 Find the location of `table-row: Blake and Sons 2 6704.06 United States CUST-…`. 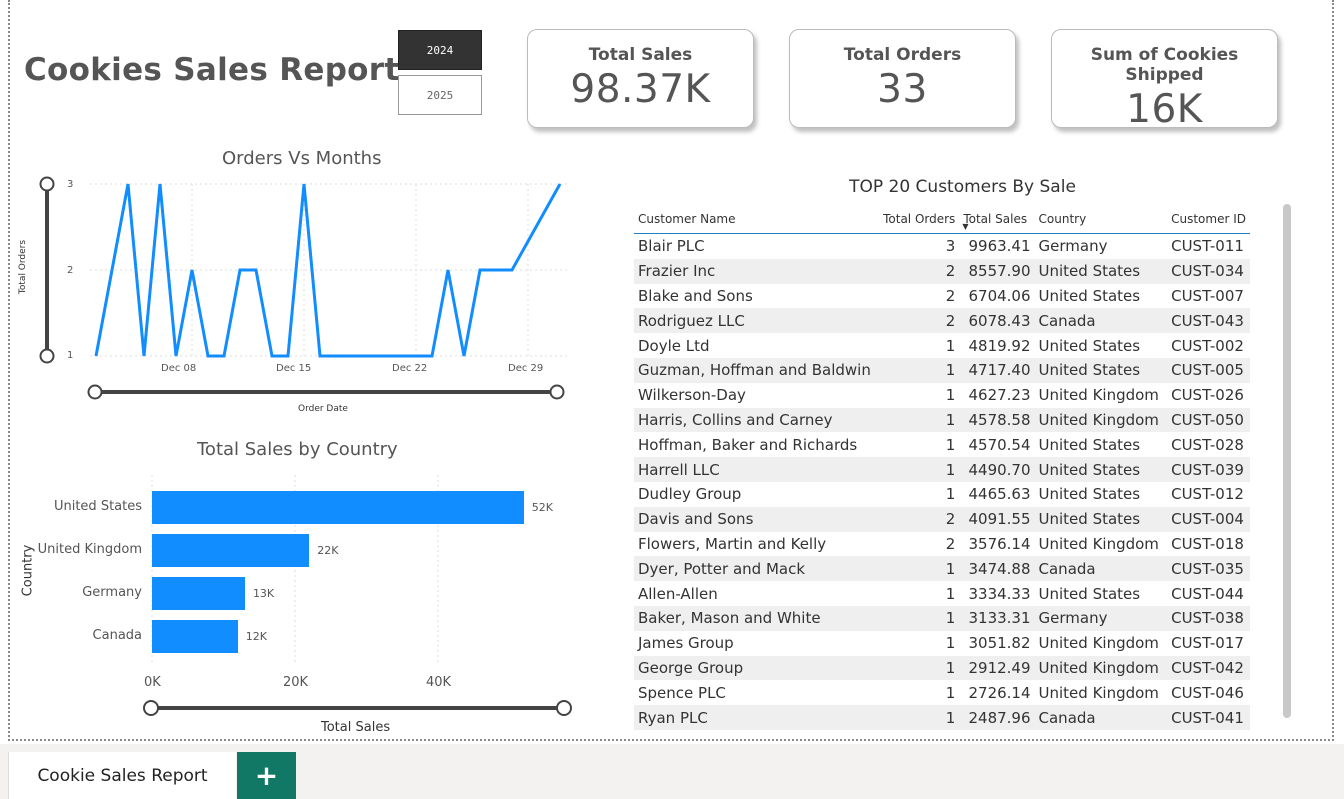

table-row: Blake and Sons 2 6704.06 United States CUST-… is located at coordinates (942, 296).